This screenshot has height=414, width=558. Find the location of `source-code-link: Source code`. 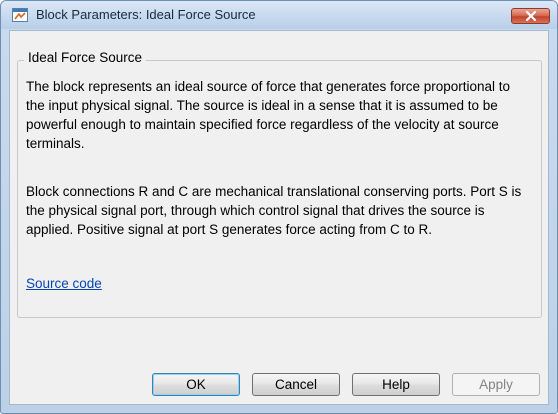

source-code-link: Source code is located at coordinates (64, 283).